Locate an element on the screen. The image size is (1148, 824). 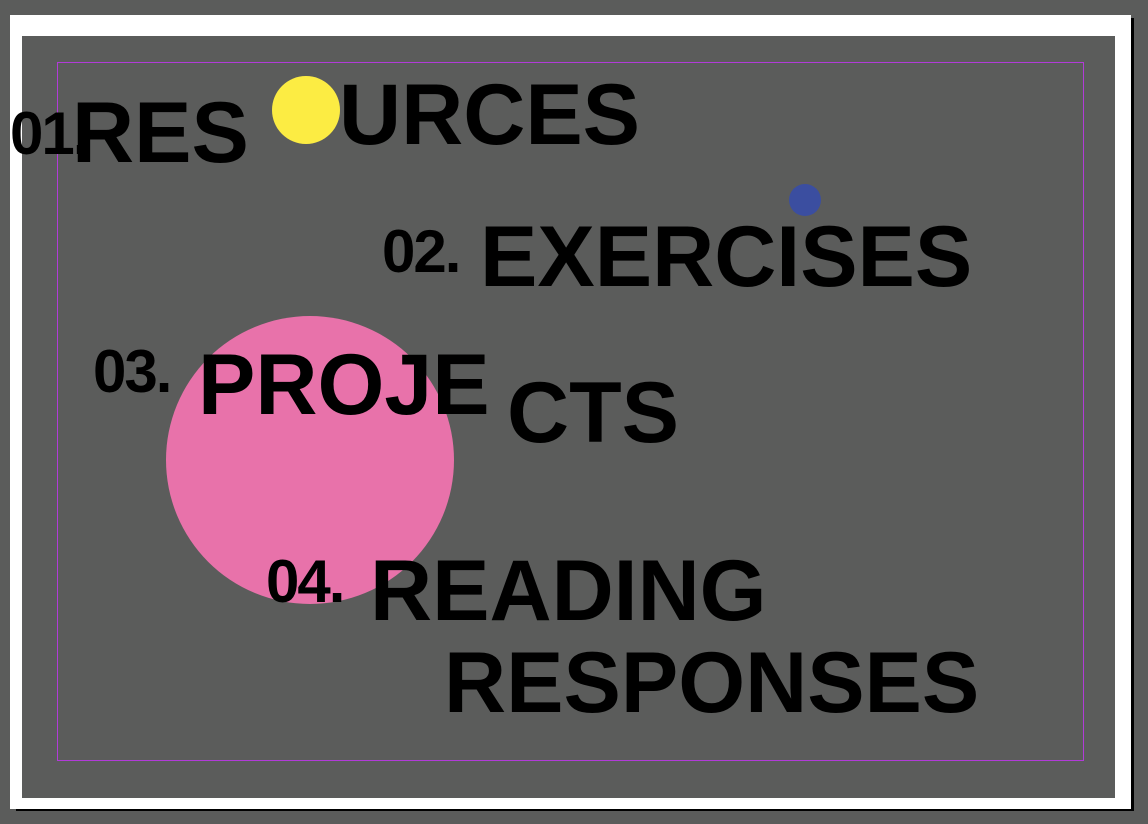
item-4-title-line2: RESPONSES is located at coordinates (711, 683).